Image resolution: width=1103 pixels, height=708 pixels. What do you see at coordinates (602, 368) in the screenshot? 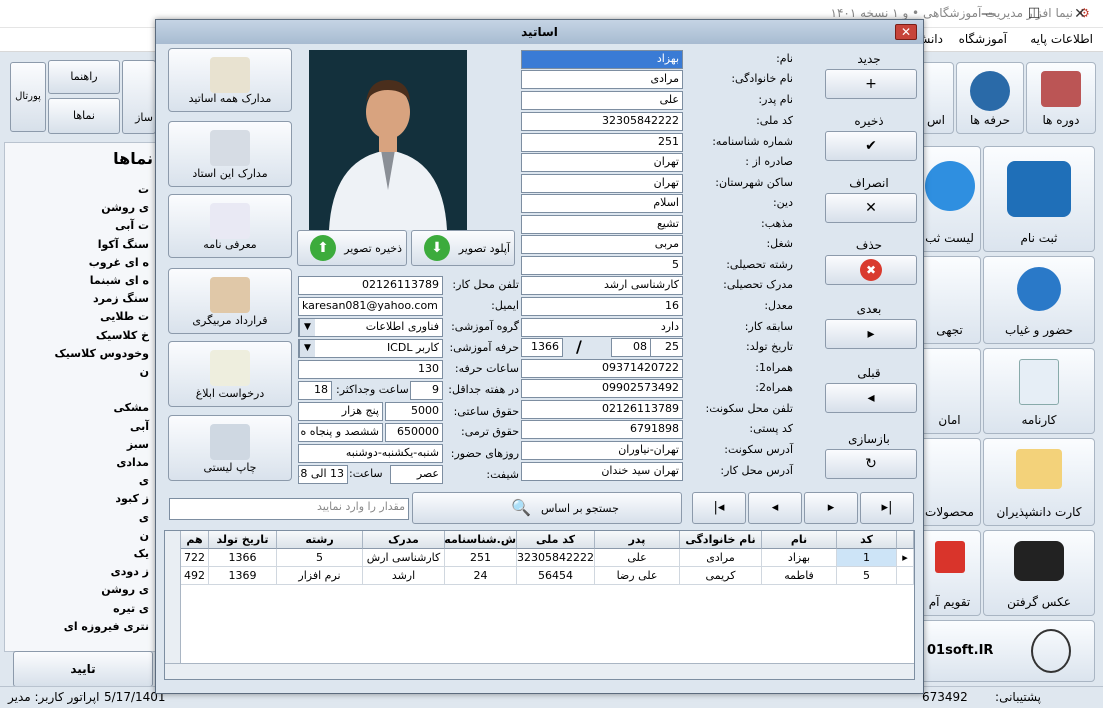
I see `field-mobile1: 09371420722` at bounding box center [602, 368].